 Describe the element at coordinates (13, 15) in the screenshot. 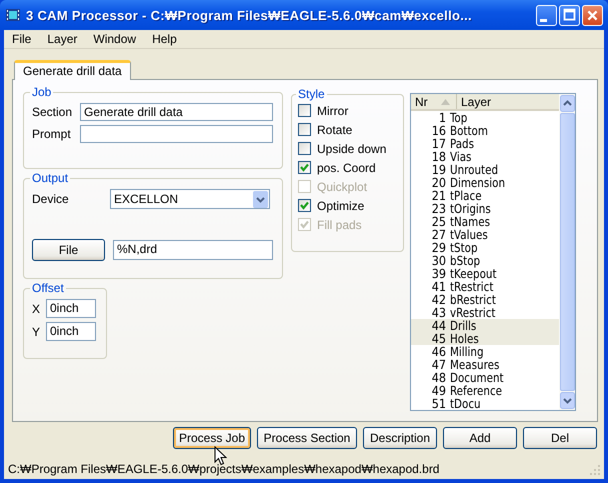

I see `film-icon` at that location.